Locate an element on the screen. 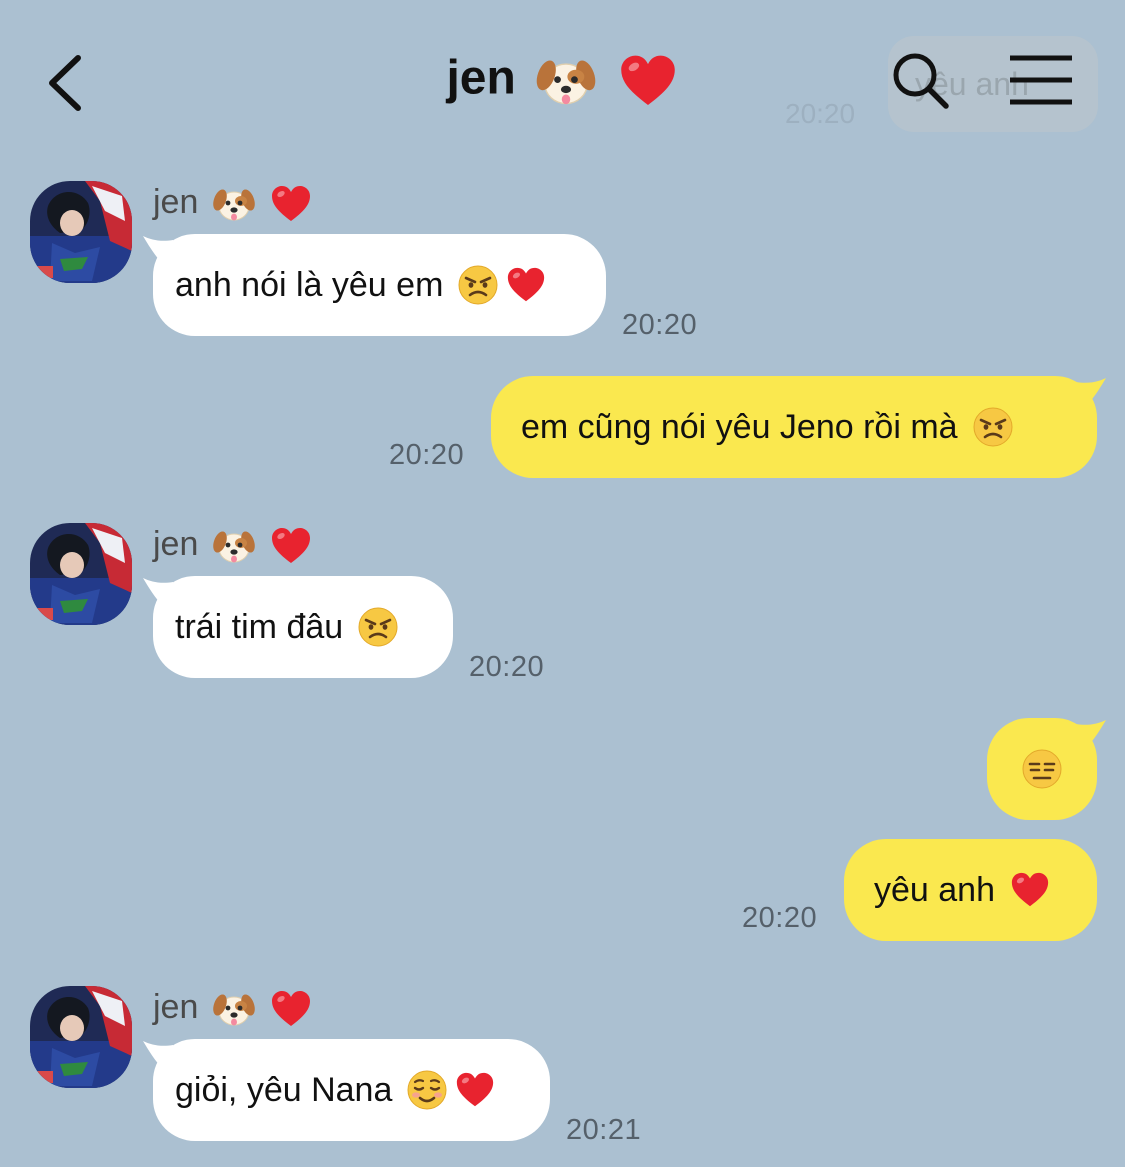 This screenshot has height=1167, width=1125. message-bubble-incoming: giỏi, yêu Nana is located at coordinates (351, 1090).